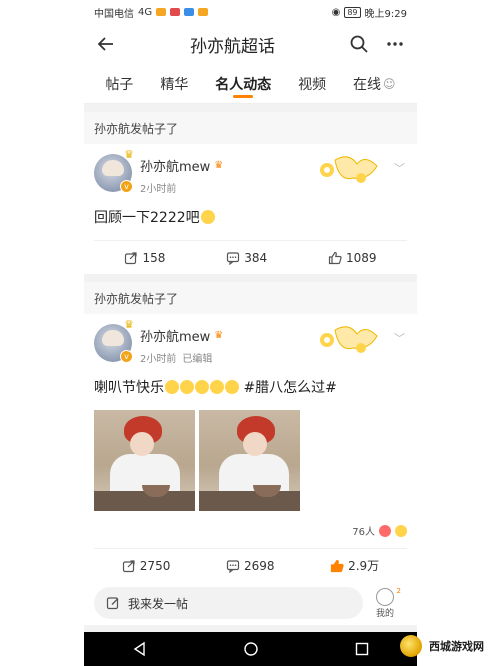 The width and height of the screenshot is (500, 666). I want to click on signal-label: 4G, so click(145, 12).